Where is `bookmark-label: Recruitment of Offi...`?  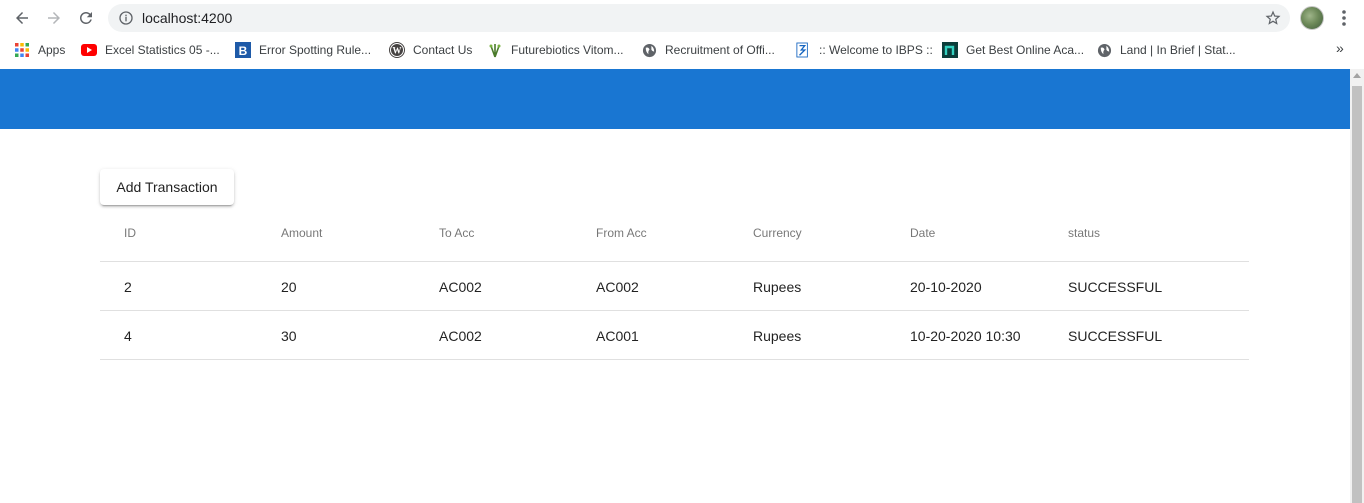 bookmark-label: Recruitment of Offi... is located at coordinates (720, 50).